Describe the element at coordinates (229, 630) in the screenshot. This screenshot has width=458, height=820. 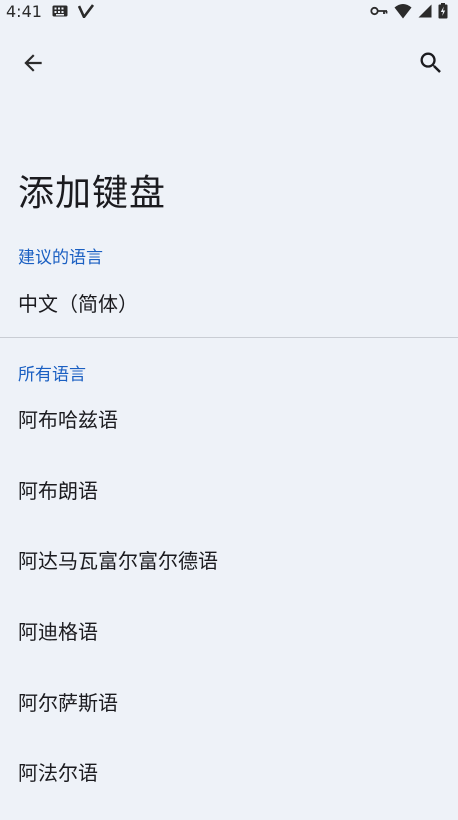
I see `list-item-adyghe: 阿迪格语` at that location.